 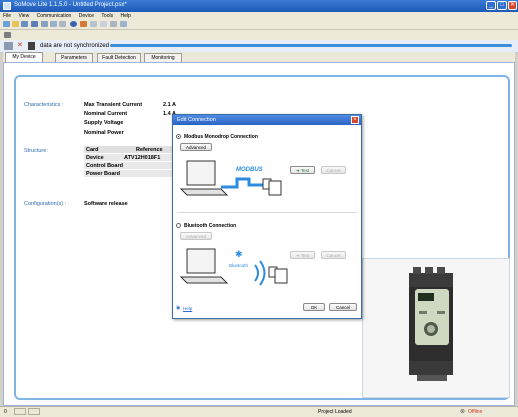 I want to click on software-release-label: Software release, so click(x=106, y=204).